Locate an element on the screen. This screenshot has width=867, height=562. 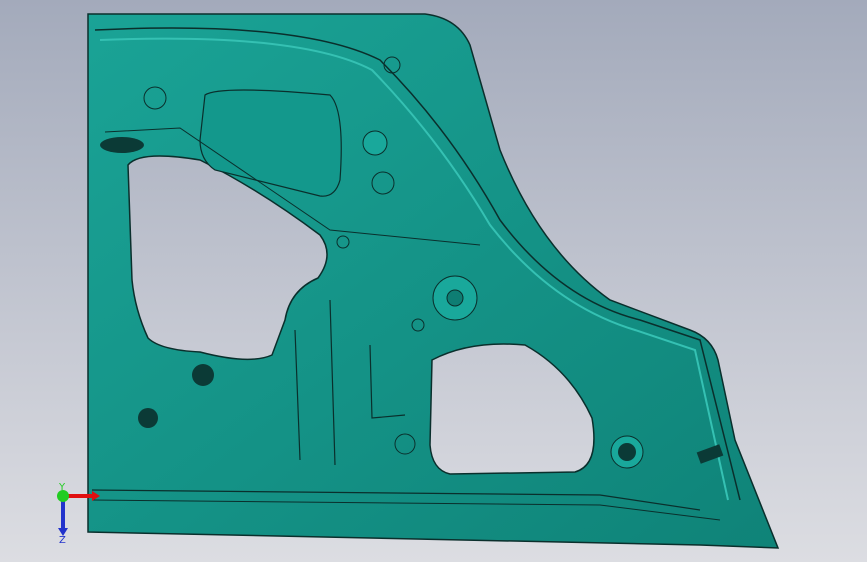
z-axis-label: Z is located at coordinates (62, 540).